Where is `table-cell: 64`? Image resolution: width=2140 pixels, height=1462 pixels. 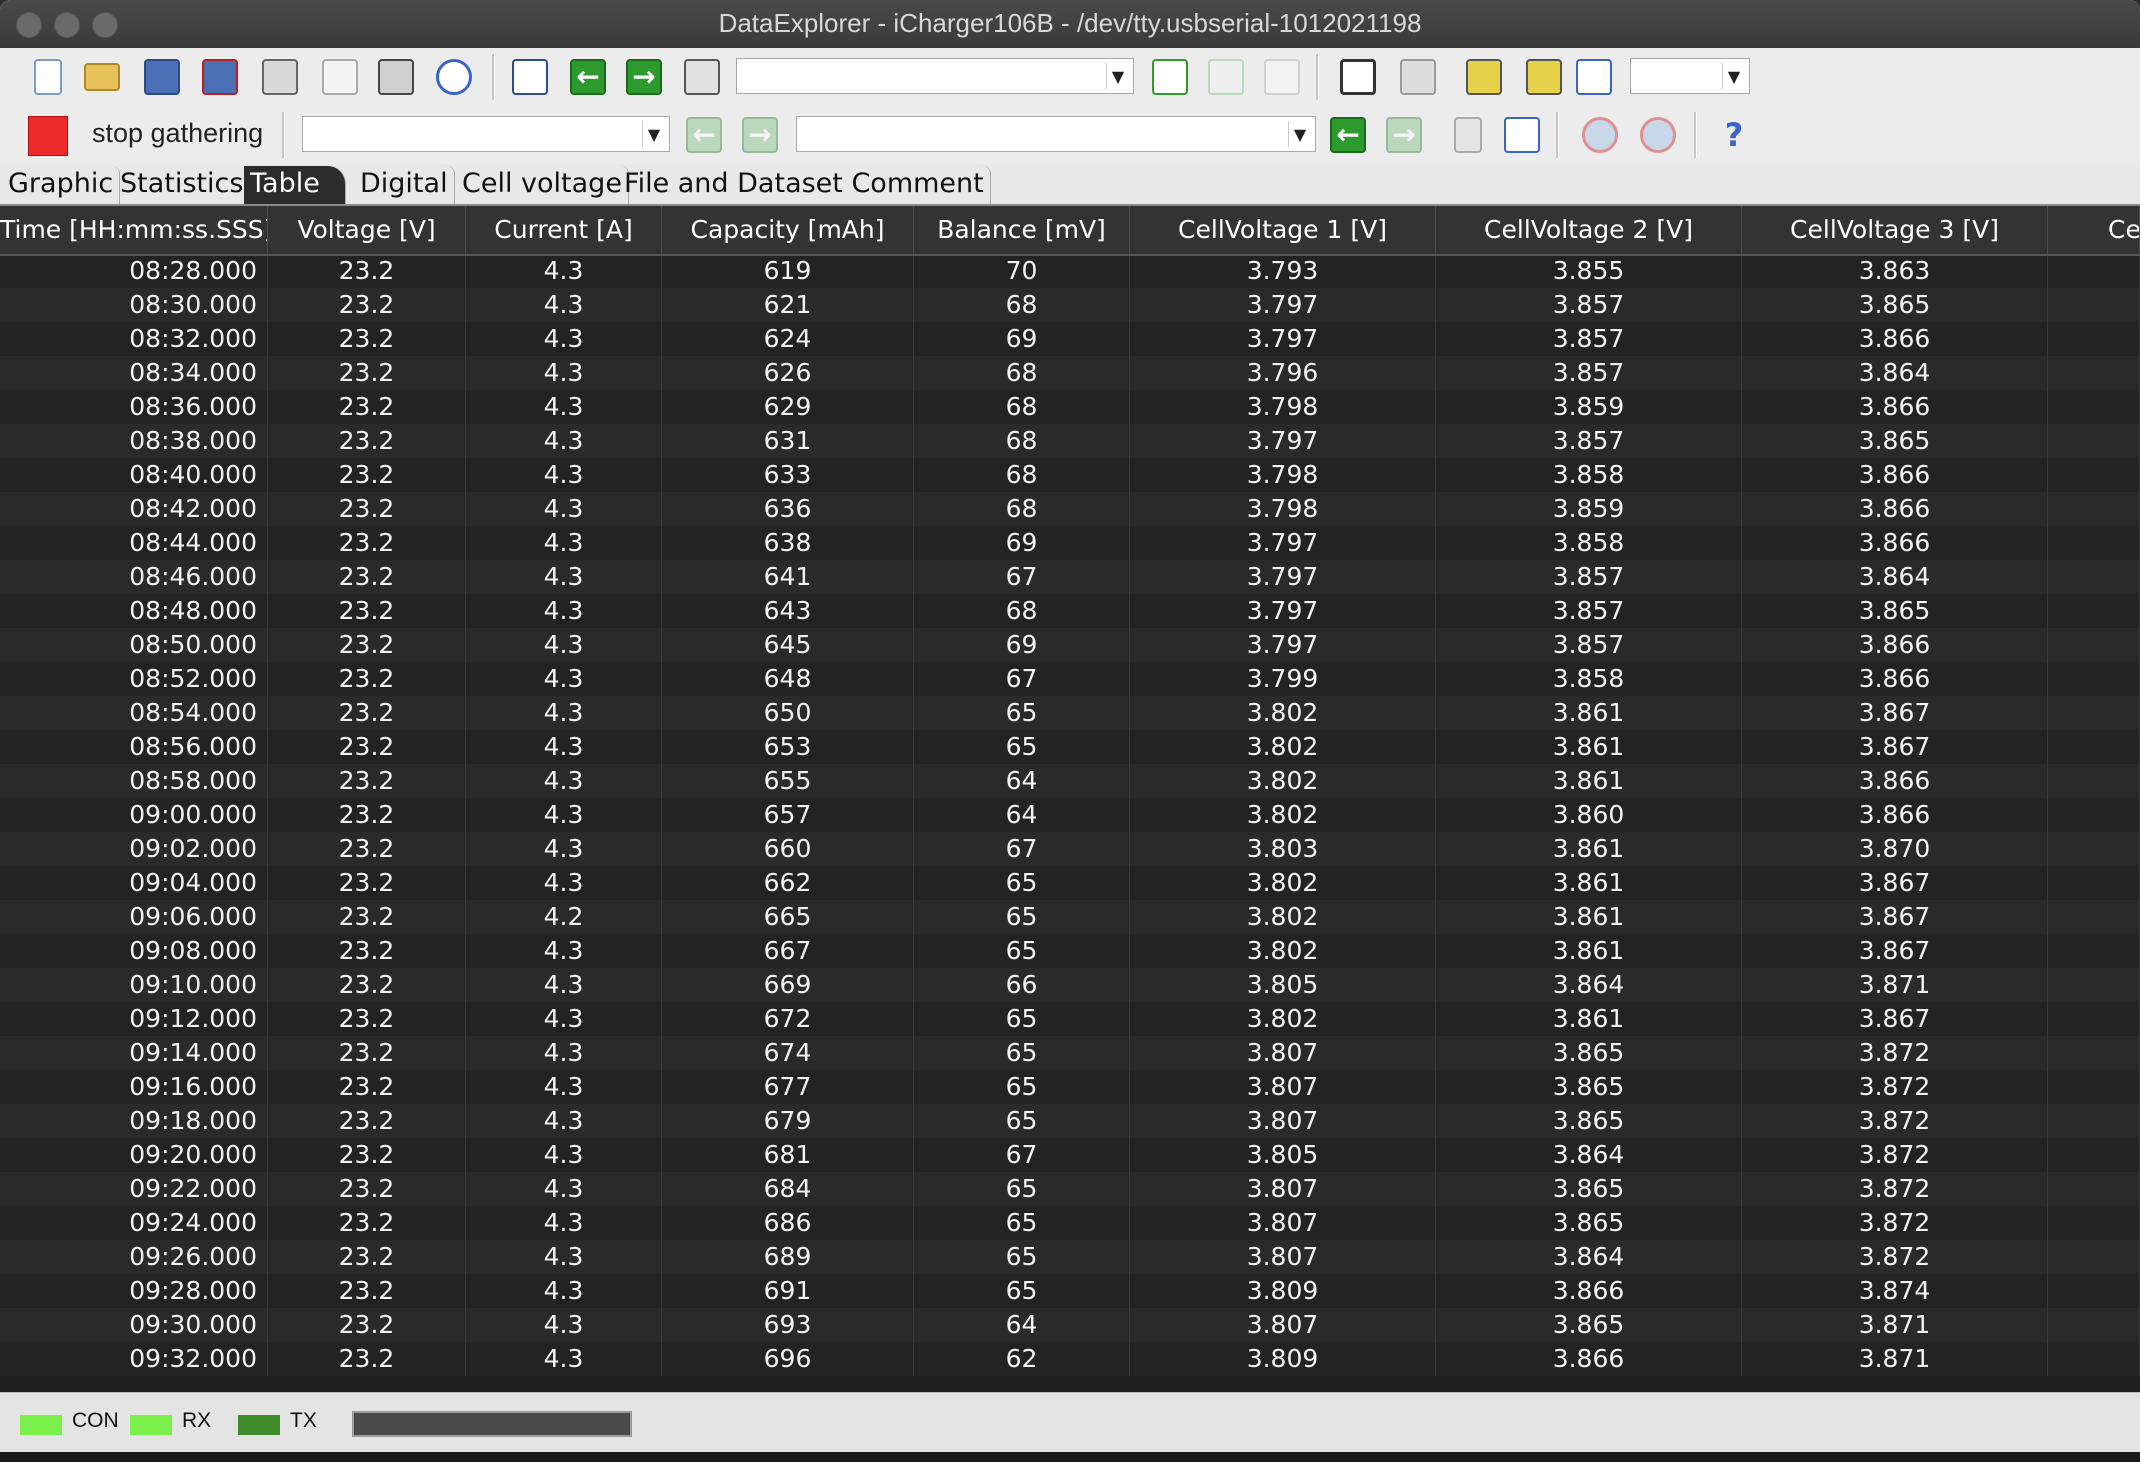 table-cell: 64 is located at coordinates (1022, 781).